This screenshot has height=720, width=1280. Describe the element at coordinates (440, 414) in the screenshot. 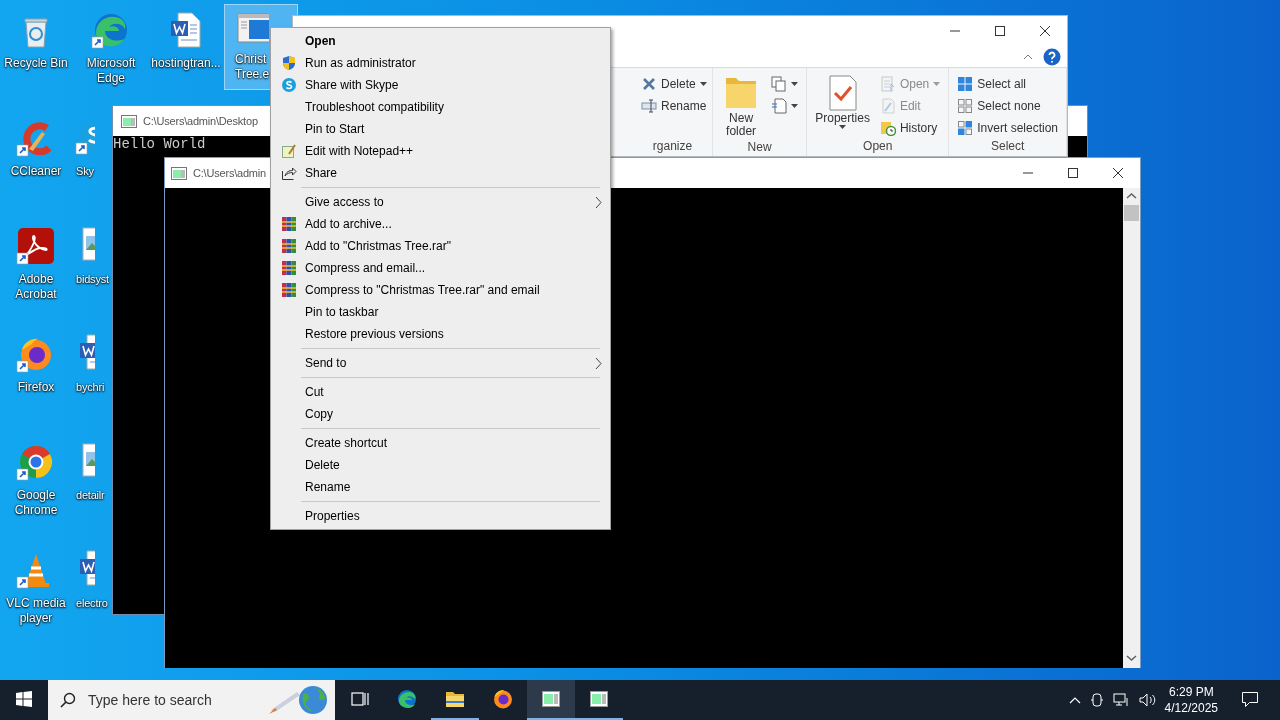

I see `menu-item: Copy` at that location.